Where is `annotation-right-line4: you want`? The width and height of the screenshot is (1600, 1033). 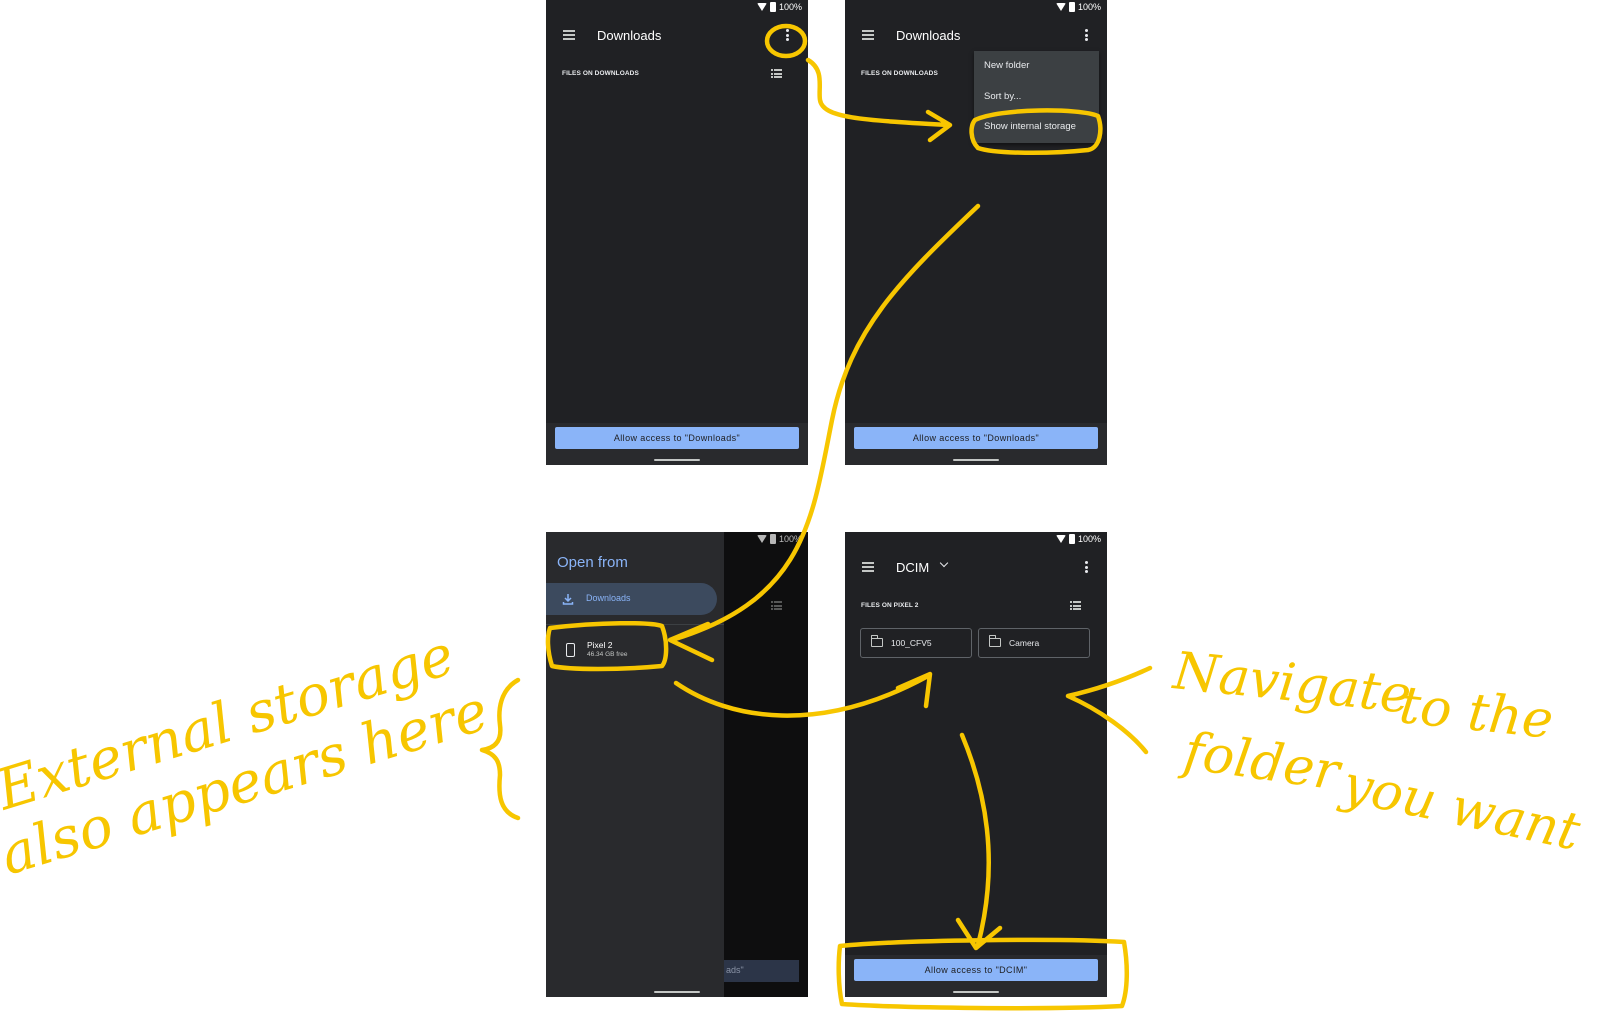
annotation-right-line4: you want is located at coordinates (1460, 808).